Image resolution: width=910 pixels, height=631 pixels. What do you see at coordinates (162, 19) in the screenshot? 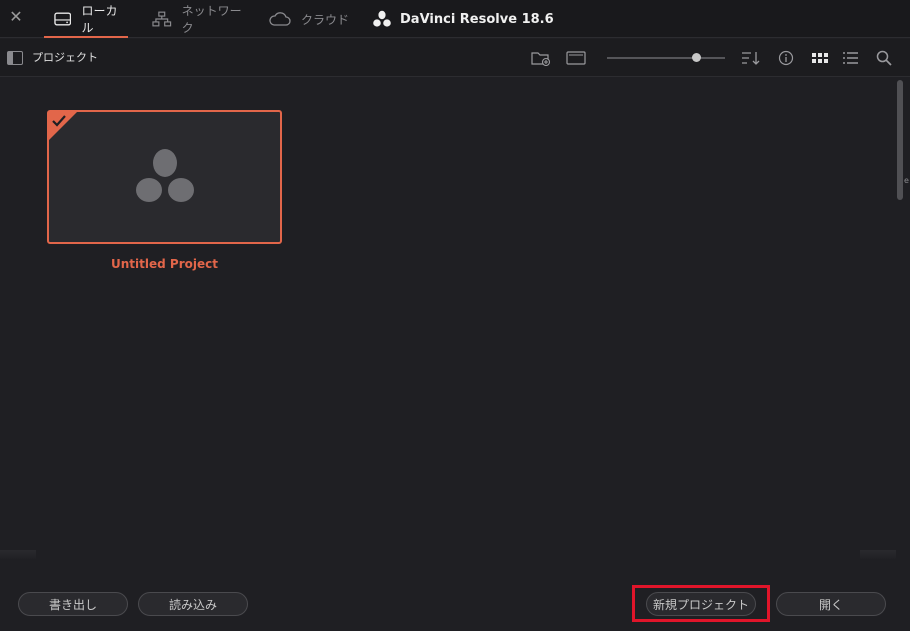
I see `network-icon` at bounding box center [162, 19].